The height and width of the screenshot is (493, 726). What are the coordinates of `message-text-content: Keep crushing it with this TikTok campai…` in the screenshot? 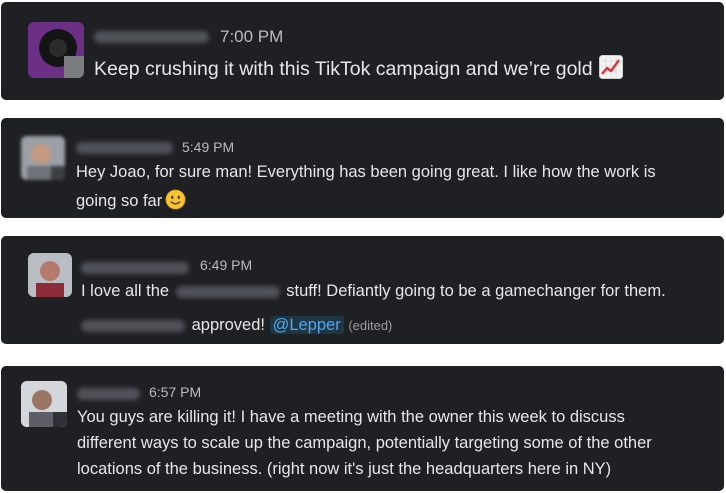 It's located at (343, 69).